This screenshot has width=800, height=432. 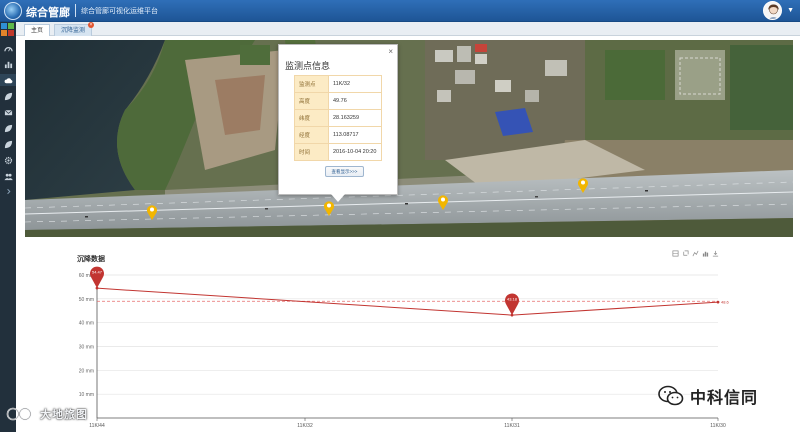 What do you see at coordinates (724, 398) in the screenshot?
I see `watermark-right-text: 中科信同` at bounding box center [724, 398].